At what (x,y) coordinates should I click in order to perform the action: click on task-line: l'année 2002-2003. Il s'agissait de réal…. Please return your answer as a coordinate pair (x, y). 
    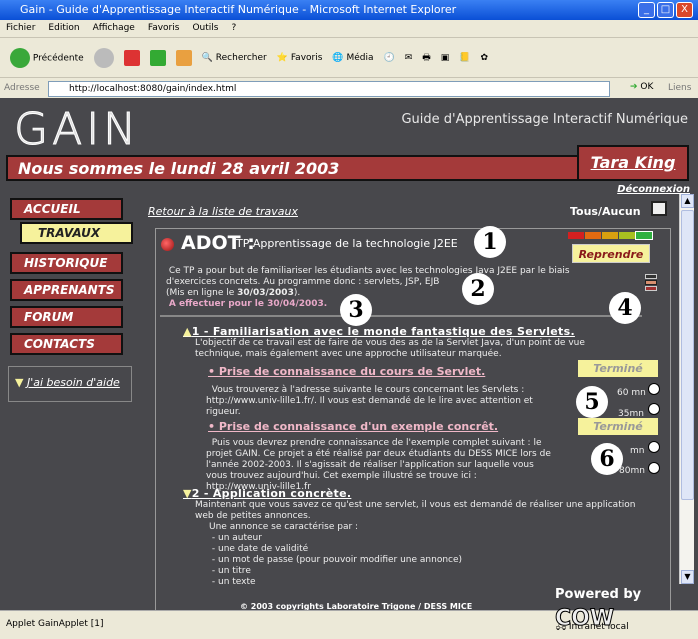
    Looking at the image, I should click on (370, 465).